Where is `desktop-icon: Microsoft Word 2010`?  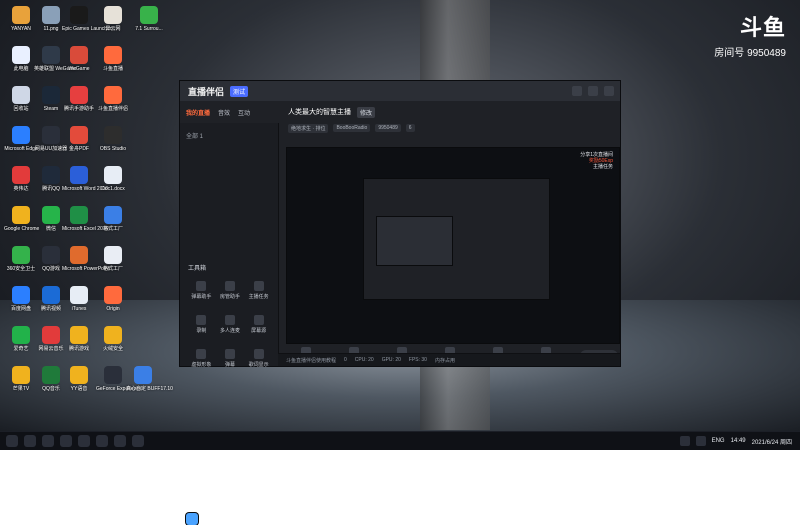
desktop-icon: Microsoft Word 2010 is located at coordinates (85, 179).